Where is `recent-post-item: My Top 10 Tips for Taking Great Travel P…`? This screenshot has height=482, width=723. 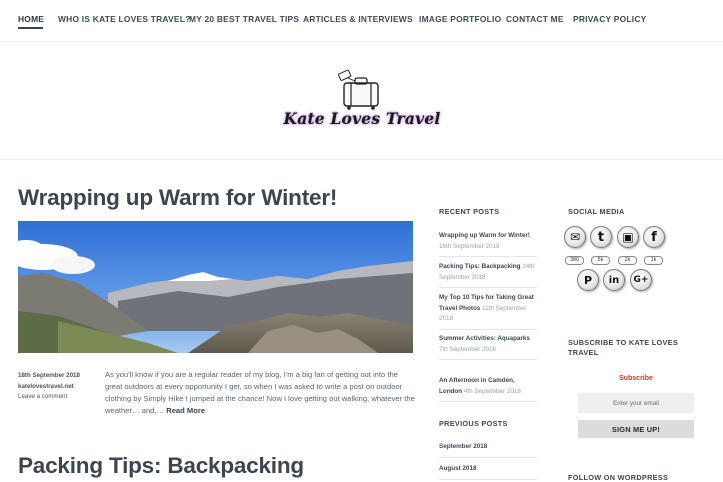 recent-post-item: My Top 10 Tips for Taking Great Travel P… is located at coordinates (488, 311).